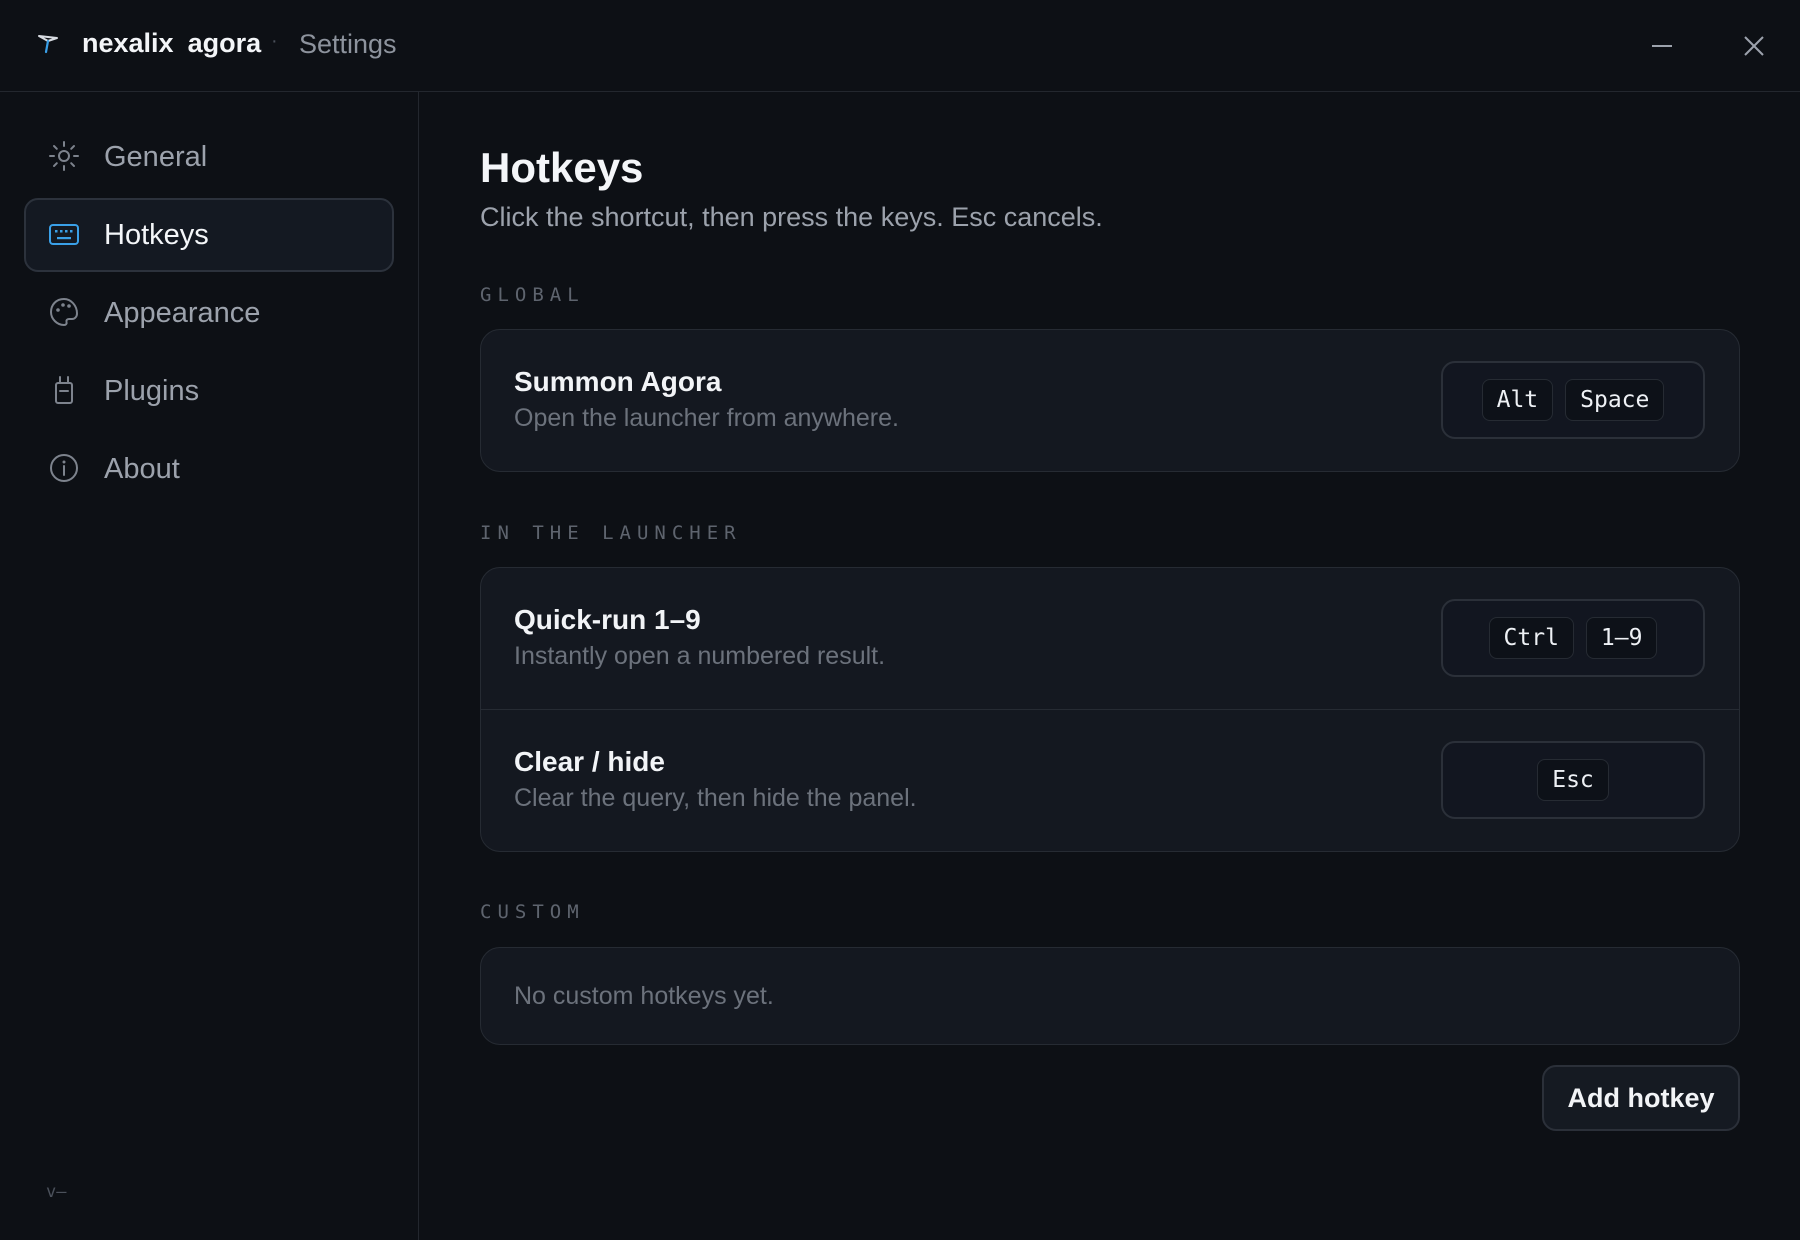  I want to click on sun-icon, so click(64, 156).